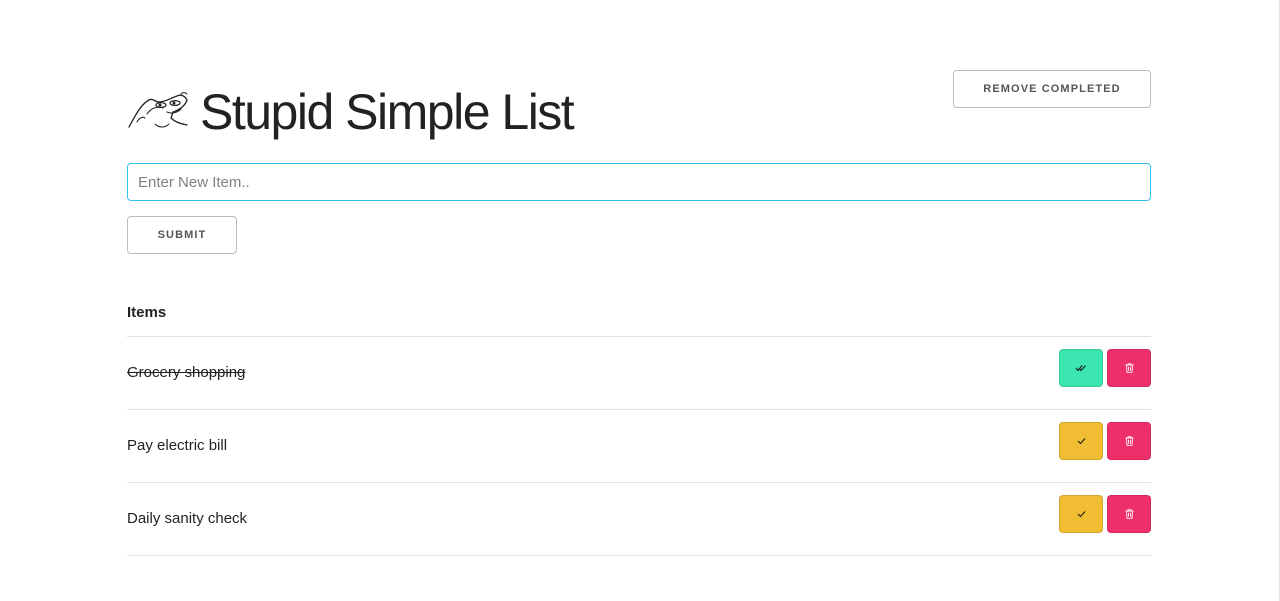 The width and height of the screenshot is (1280, 601). Describe the element at coordinates (177, 445) in the screenshot. I see `item-label: Pay electric bill` at that location.